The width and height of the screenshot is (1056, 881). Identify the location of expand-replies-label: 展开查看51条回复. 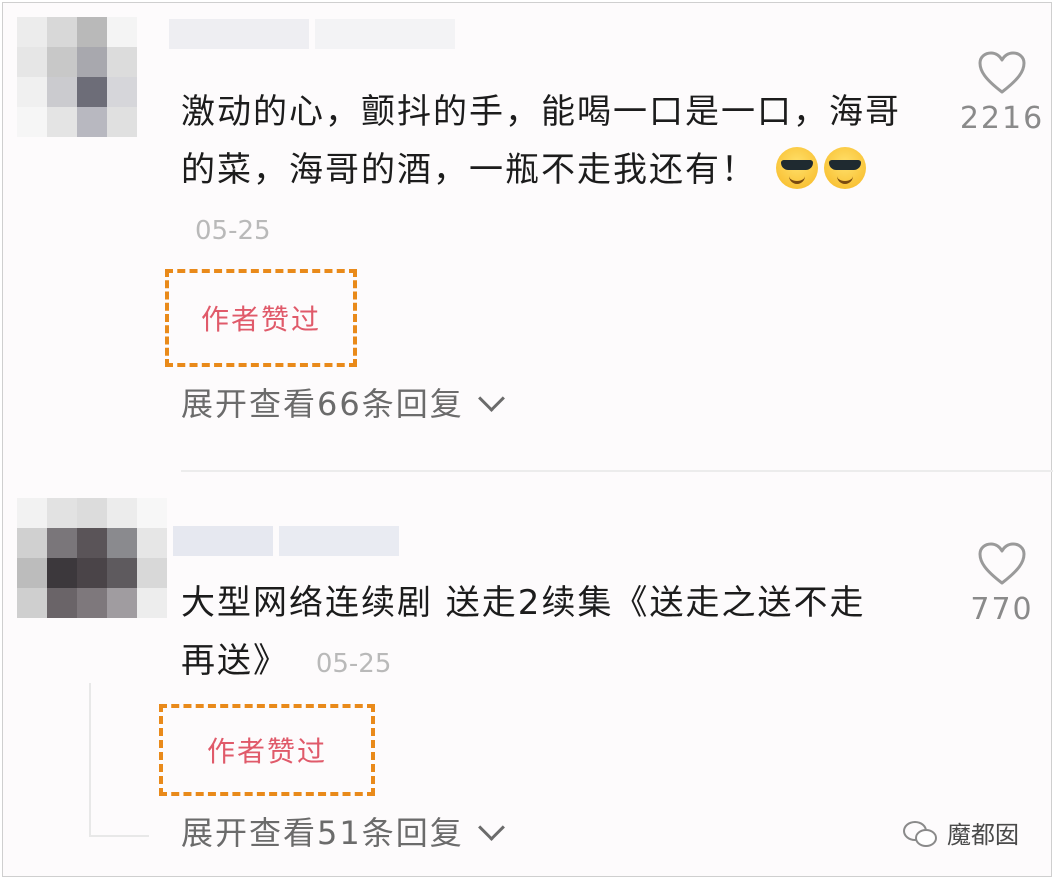
(322, 833).